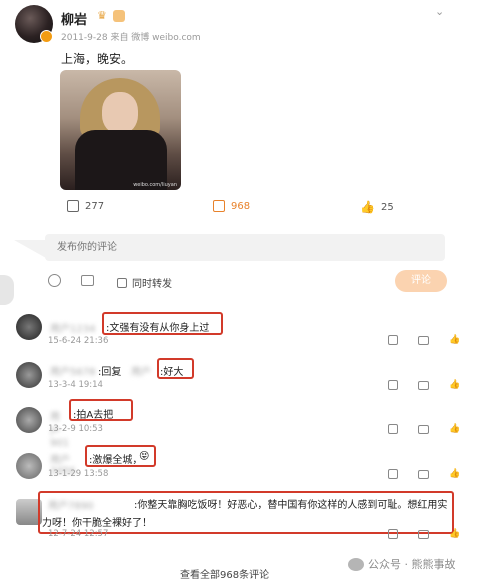 The height and width of the screenshot is (585, 500). Describe the element at coordinates (46, 36) in the screenshot. I see `verified-badge-icon` at that location.